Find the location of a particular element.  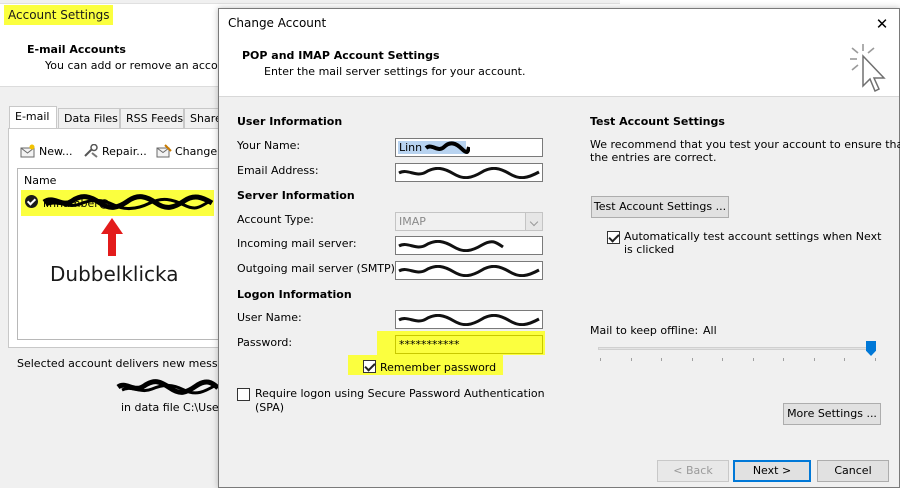

top-strip is located at coordinates (310, 2).